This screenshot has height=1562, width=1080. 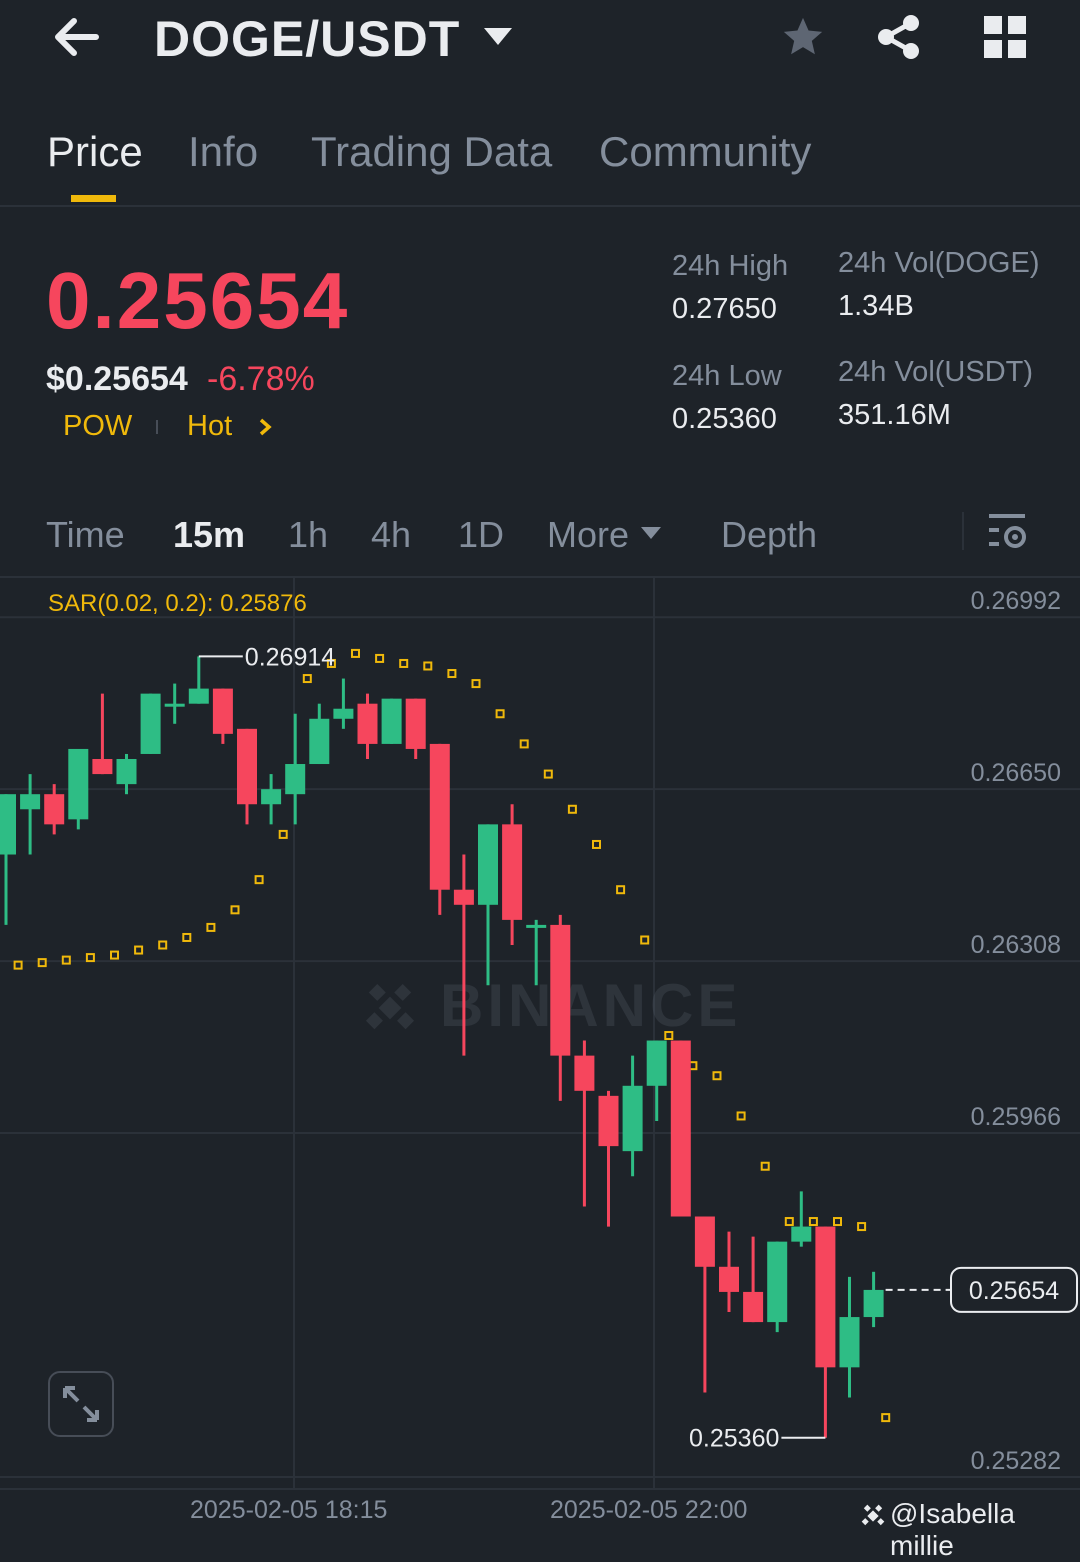 I want to click on tab-active-indicator, so click(x=93, y=198).